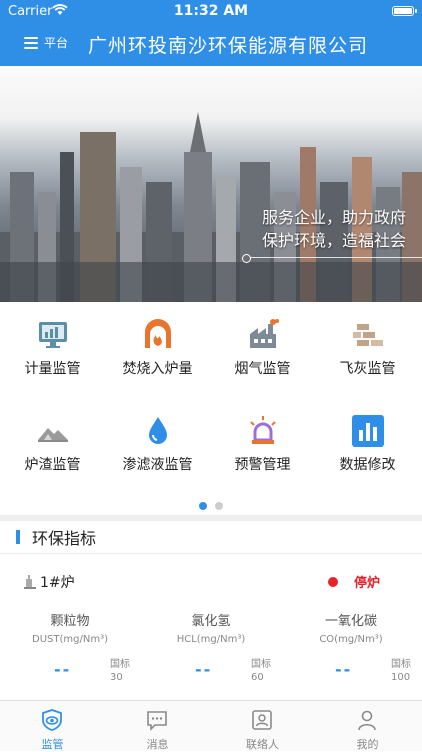 This screenshot has width=422, height=752. I want to click on banner-marker-line, so click(336, 257).